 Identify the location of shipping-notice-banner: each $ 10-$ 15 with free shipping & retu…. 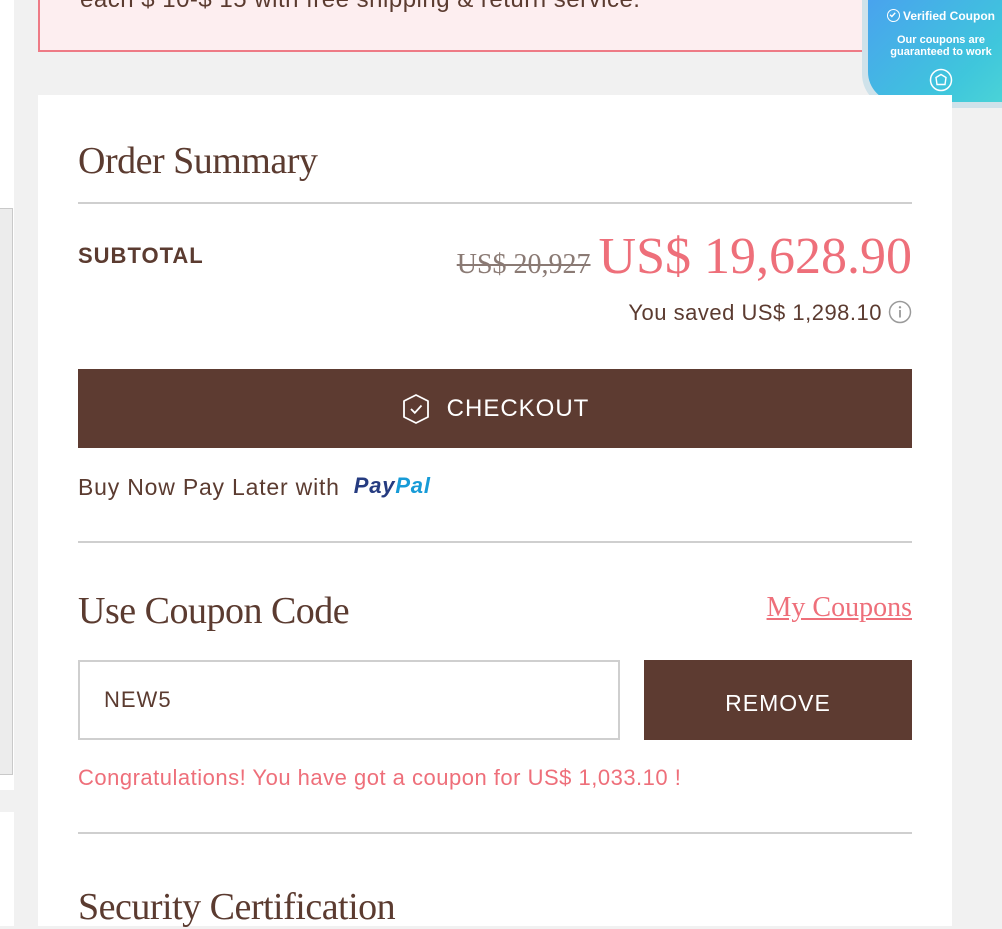
(468, 26).